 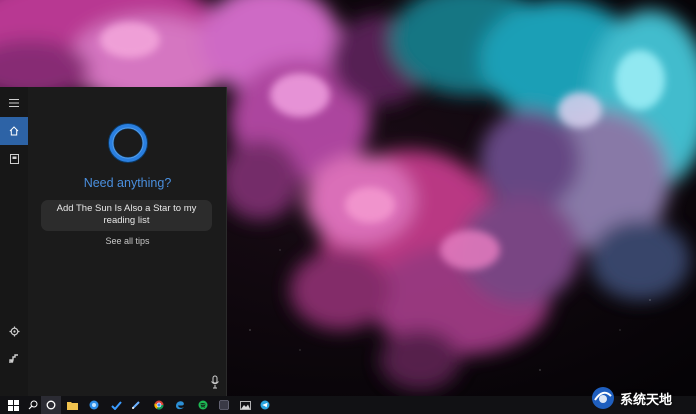 I want to click on hamburger-menu-icon, so click(x=14, y=103).